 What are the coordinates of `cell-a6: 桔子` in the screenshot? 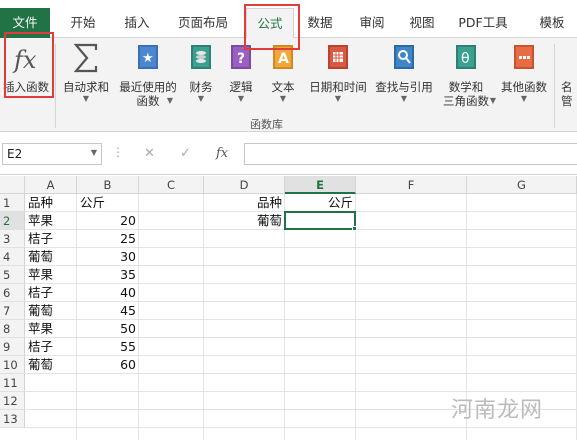 It's located at (51, 293).